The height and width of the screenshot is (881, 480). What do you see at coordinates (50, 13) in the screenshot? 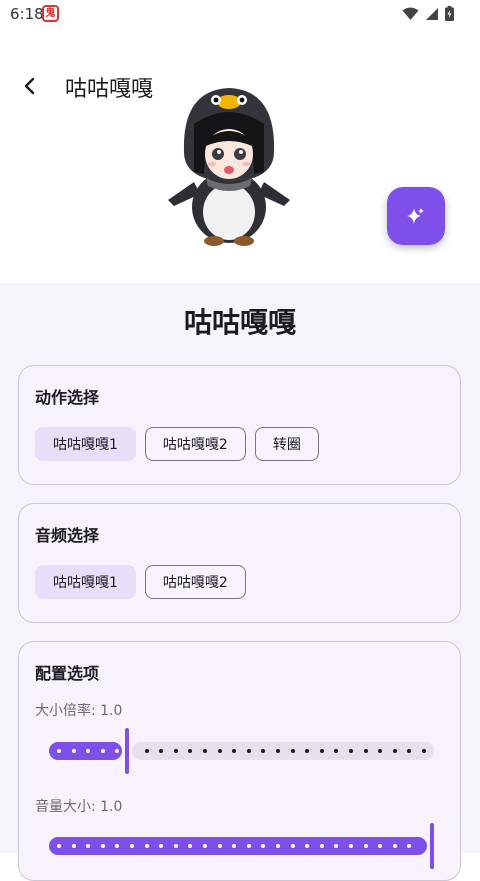
I see `app-notification-icon: 鬼` at bounding box center [50, 13].